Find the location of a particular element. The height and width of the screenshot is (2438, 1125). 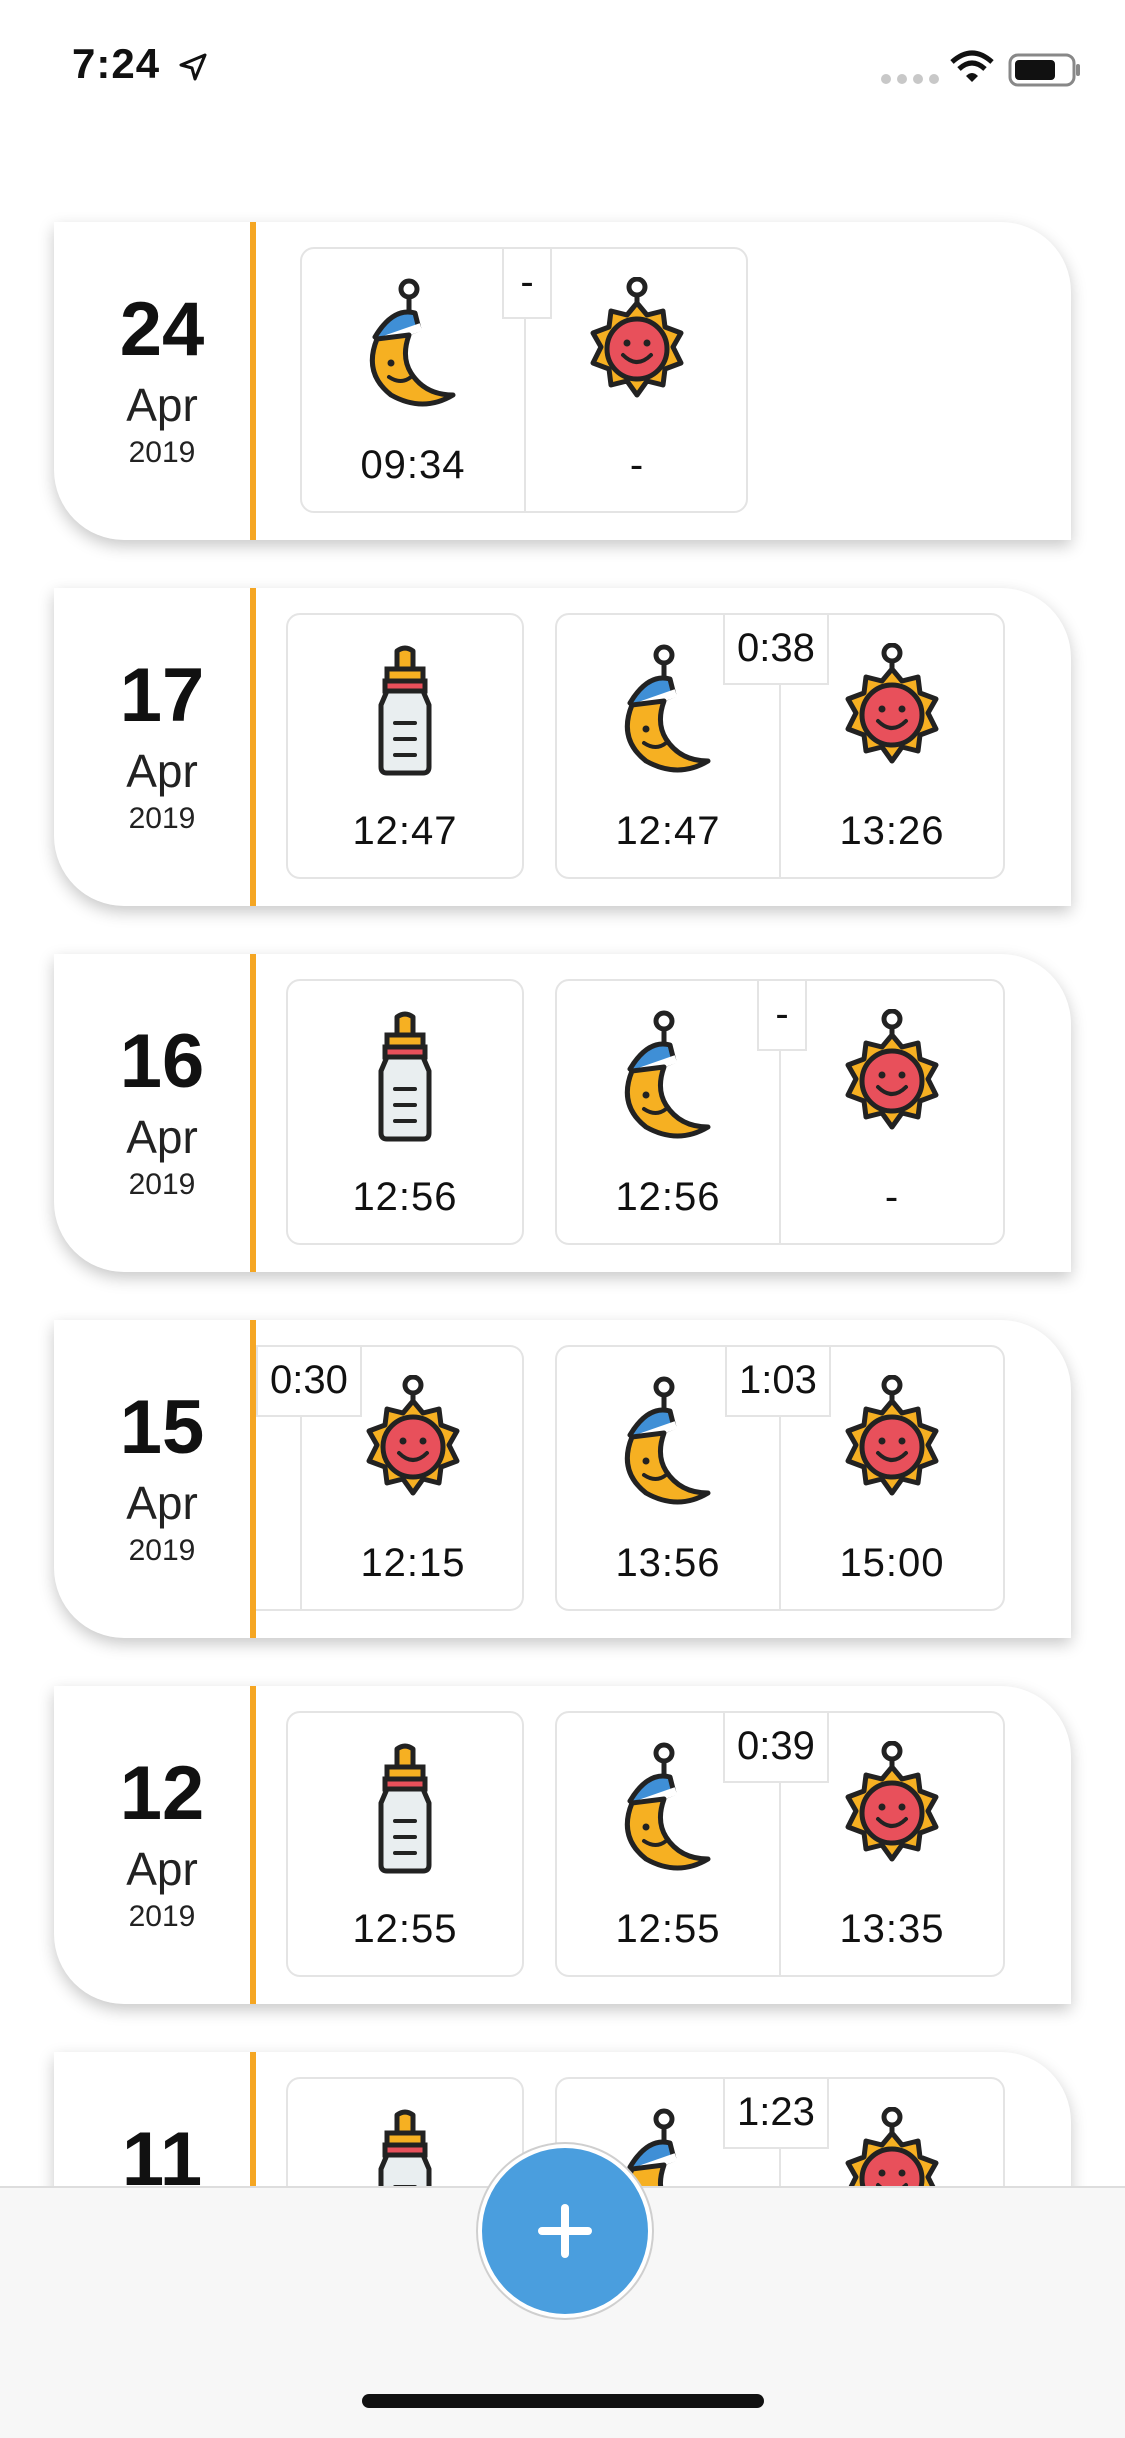

sleep-start-time: 12:55 is located at coordinates (668, 1929).